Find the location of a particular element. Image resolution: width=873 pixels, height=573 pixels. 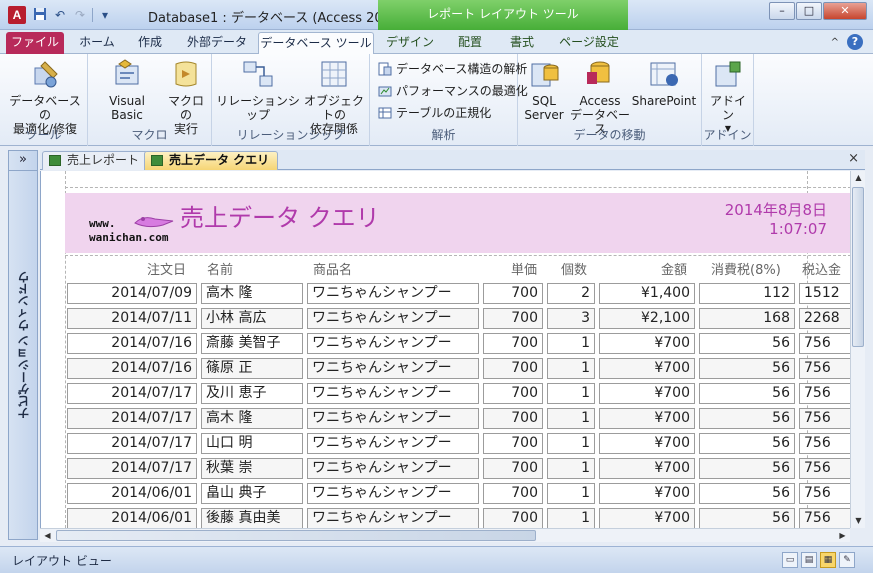

sharepoint-button: SharePoint is located at coordinates (664, 83).